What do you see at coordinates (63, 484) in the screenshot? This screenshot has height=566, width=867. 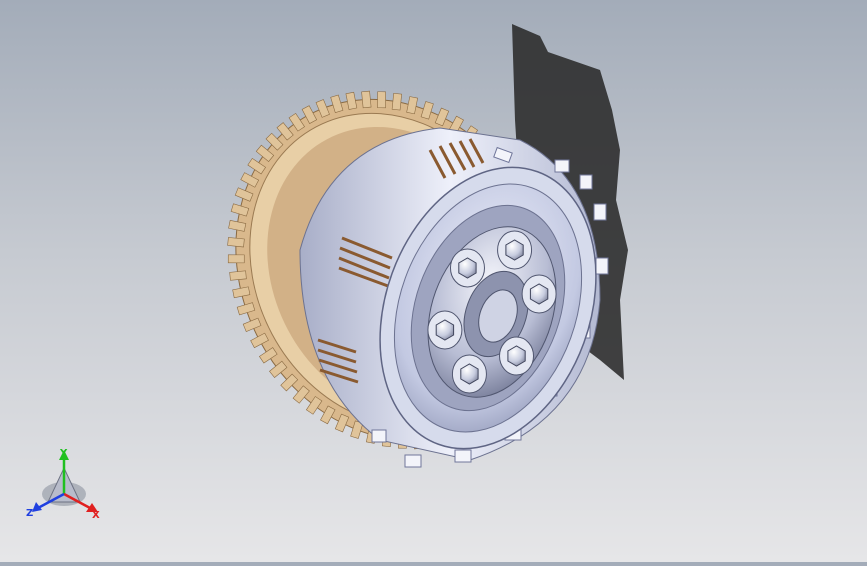 I see `coordinate-triad: Y X Z` at bounding box center [63, 484].